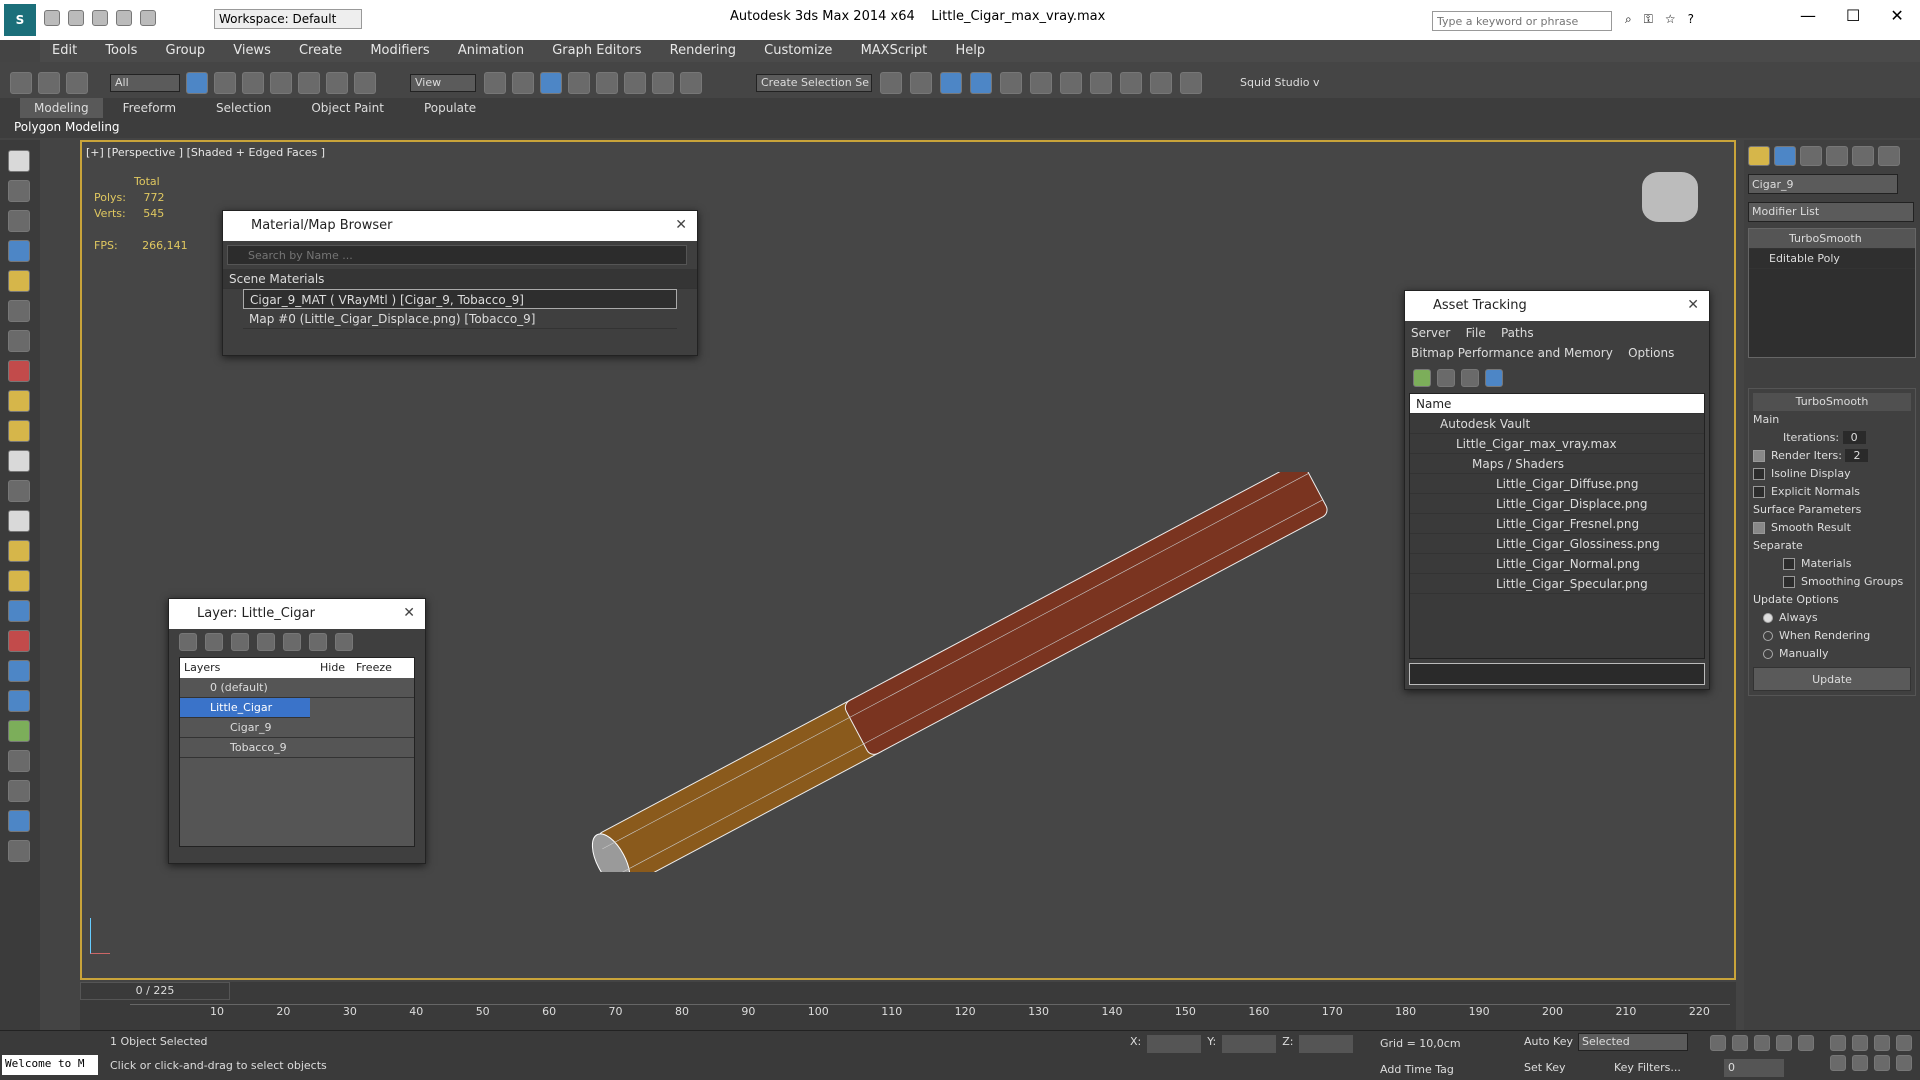 Image resolution: width=1920 pixels, height=1080 pixels. What do you see at coordinates (186, 50) in the screenshot?
I see `menu-group: Group` at bounding box center [186, 50].